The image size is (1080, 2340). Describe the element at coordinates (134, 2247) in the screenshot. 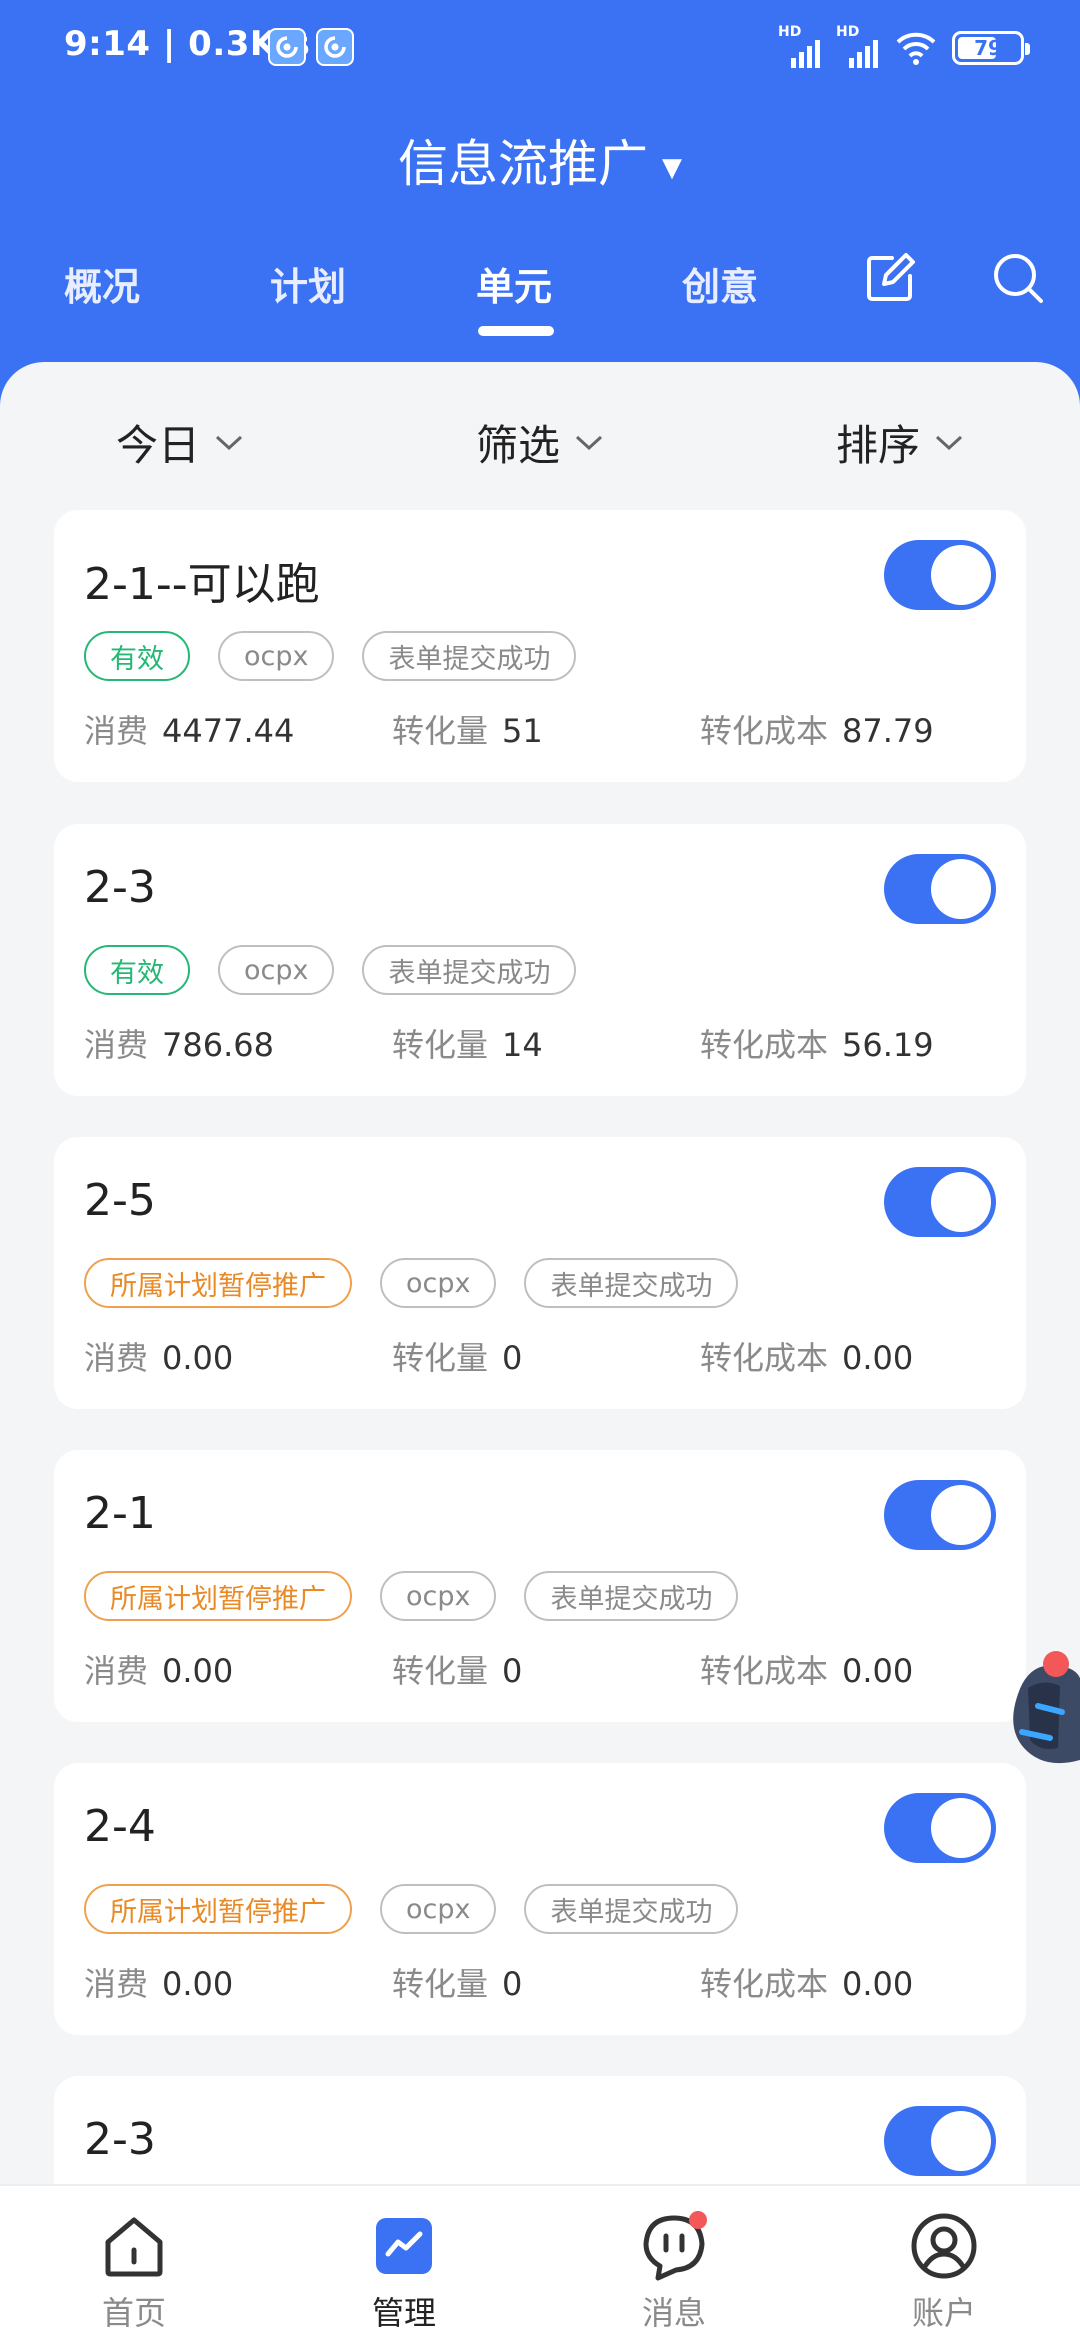

I see `home-icon` at that location.